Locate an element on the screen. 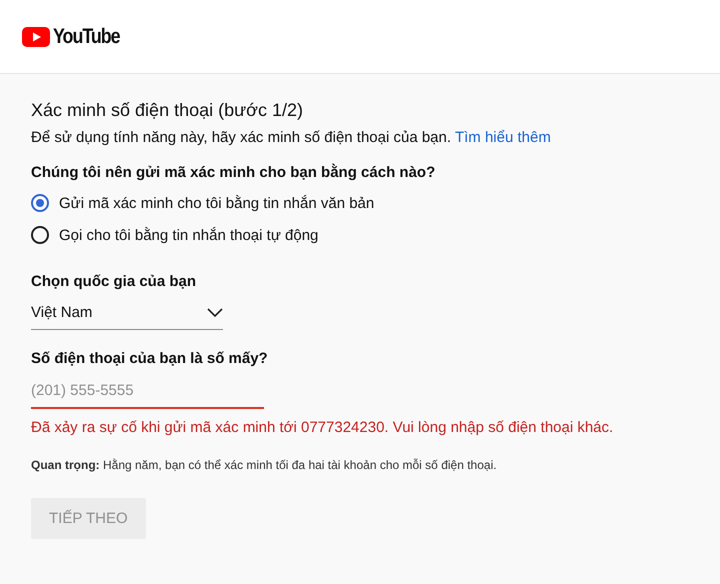 Image resolution: width=720 pixels, height=584 pixels. learn-more-link: Tìm hiểu thêm is located at coordinates (502, 137).